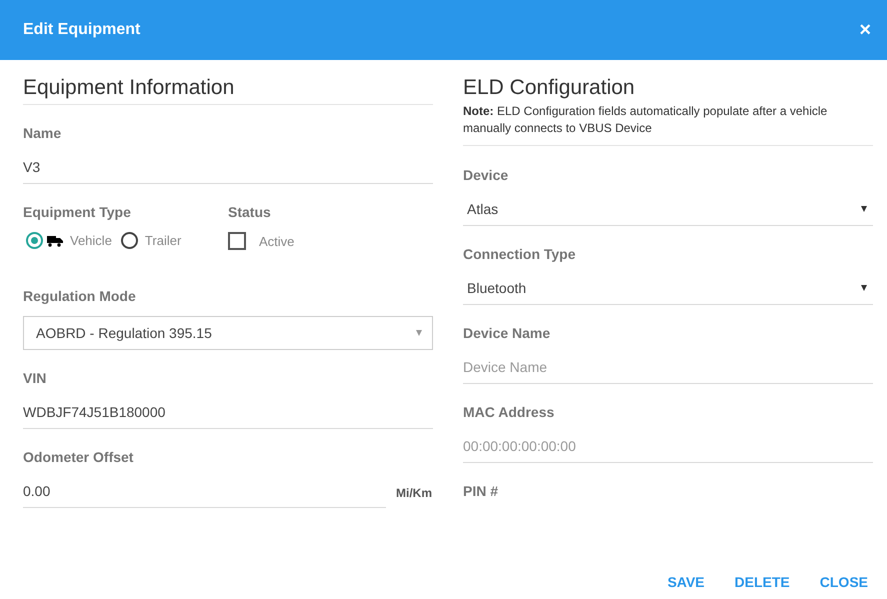 The width and height of the screenshot is (887, 599). I want to click on checkbox, so click(237, 241).